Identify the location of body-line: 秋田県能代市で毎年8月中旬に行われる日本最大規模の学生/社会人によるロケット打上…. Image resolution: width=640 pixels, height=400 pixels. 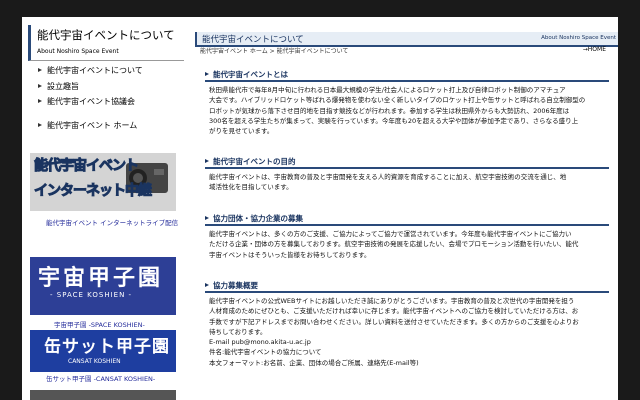
(387, 90).